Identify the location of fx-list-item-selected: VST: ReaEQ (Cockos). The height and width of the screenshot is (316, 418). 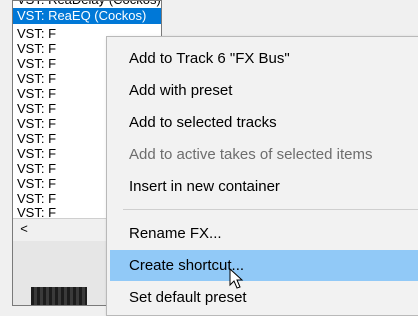
(87, 16).